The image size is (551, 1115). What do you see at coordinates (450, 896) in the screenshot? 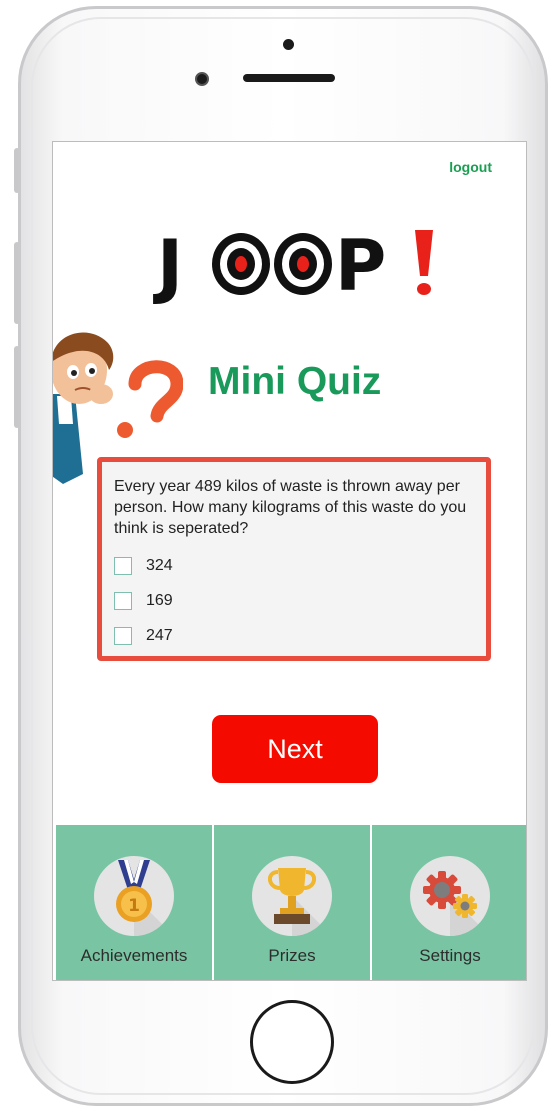
I see `gears-icon` at bounding box center [450, 896].